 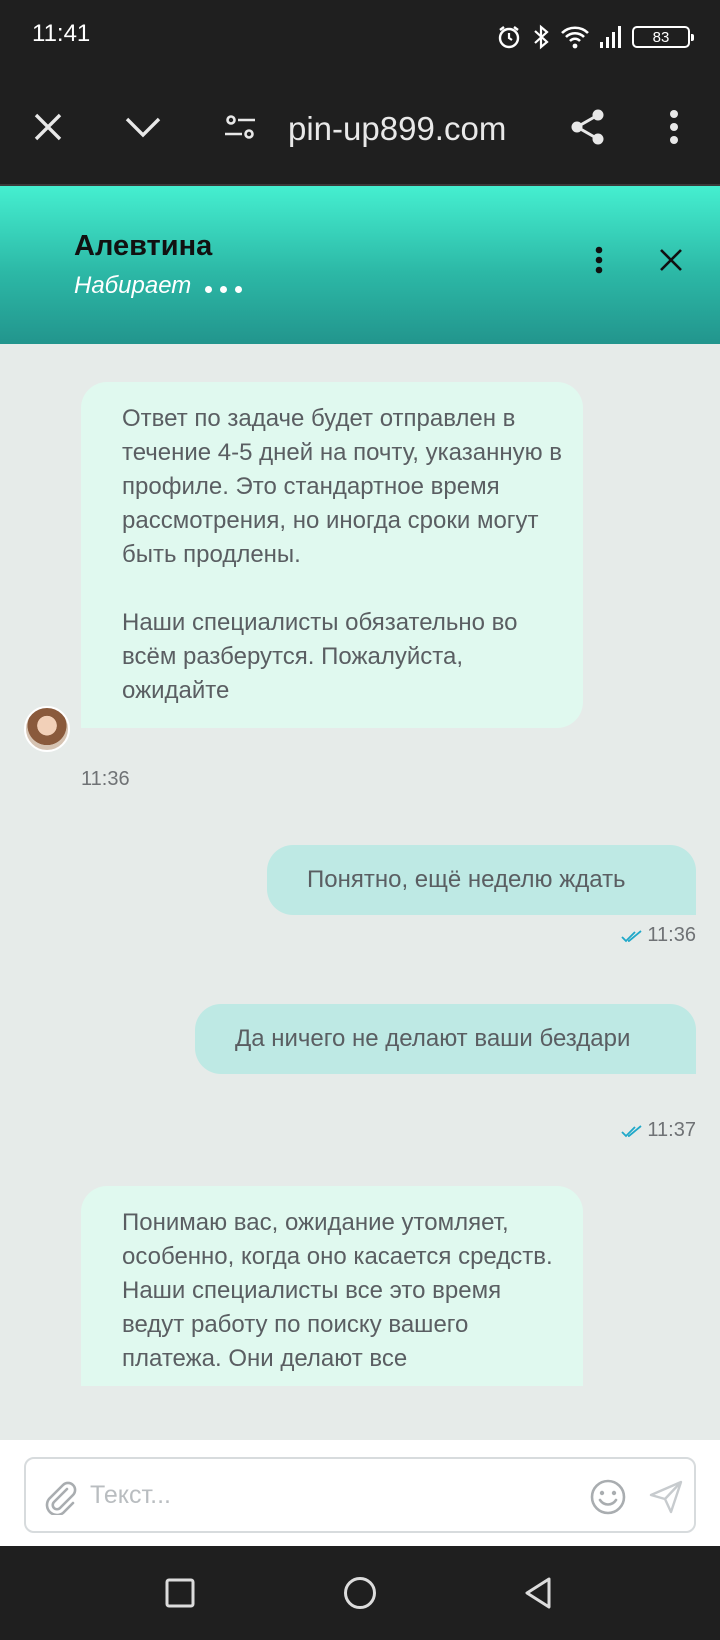 I want to click on page-settings-icon, so click(x=240, y=127).